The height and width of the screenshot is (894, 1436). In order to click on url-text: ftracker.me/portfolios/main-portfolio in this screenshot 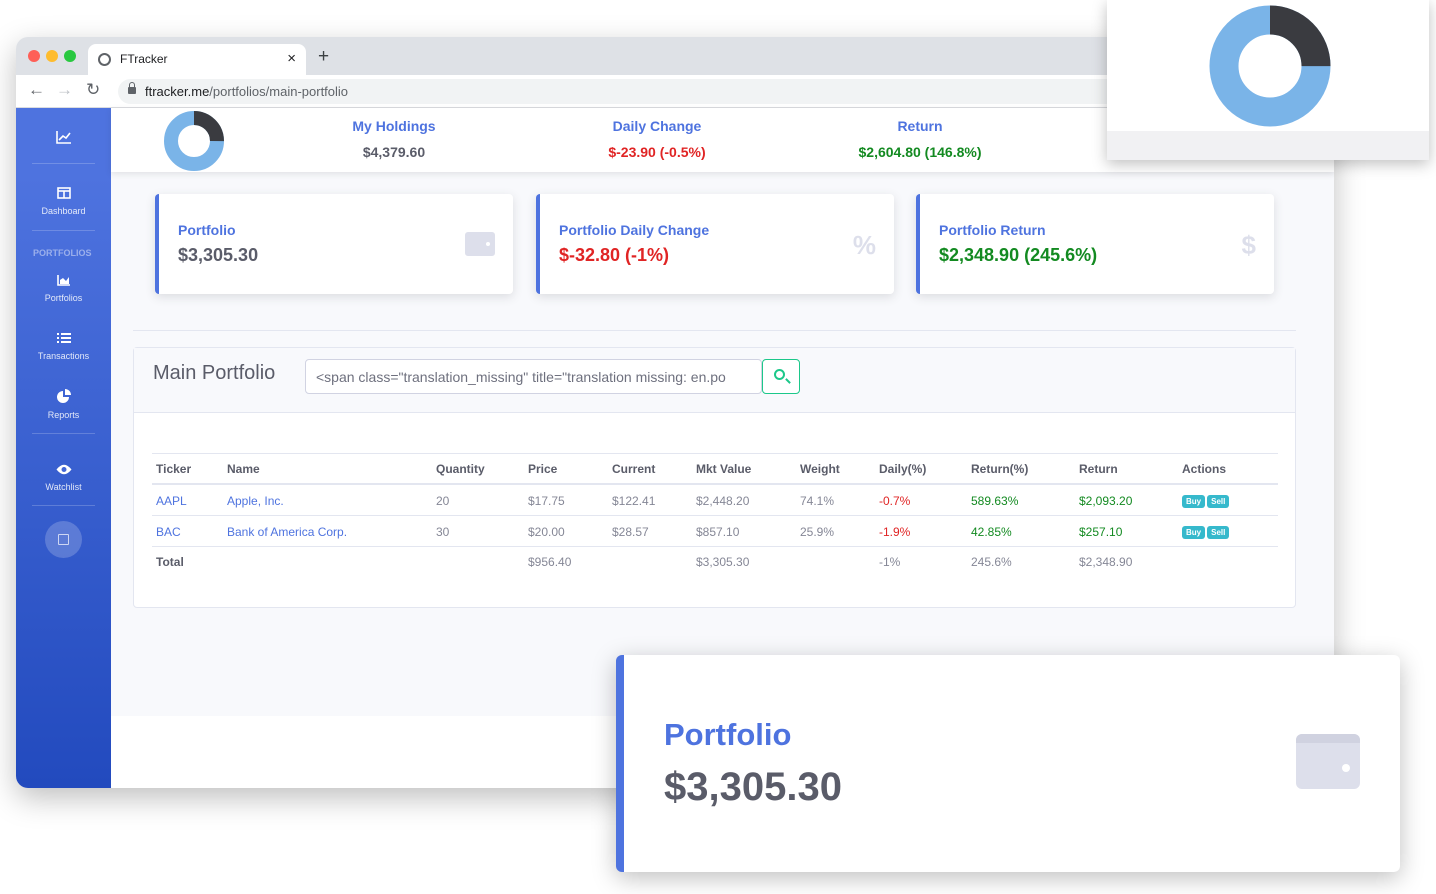, I will do `click(247, 91)`.